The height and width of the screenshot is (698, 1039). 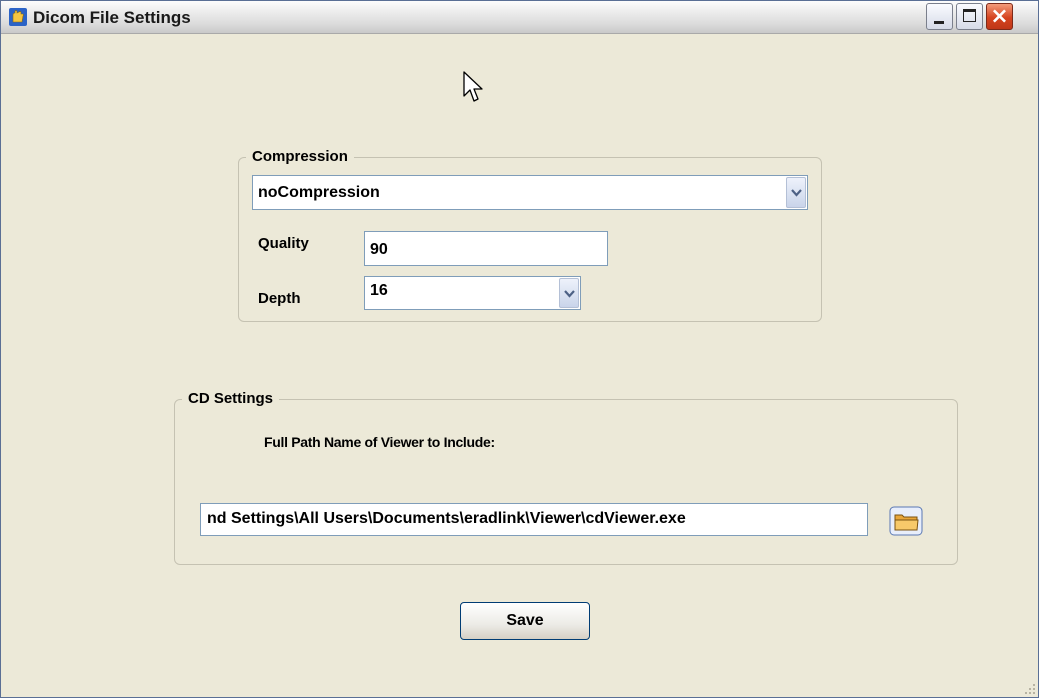 I want to click on browse-folder-button, so click(x=906, y=521).